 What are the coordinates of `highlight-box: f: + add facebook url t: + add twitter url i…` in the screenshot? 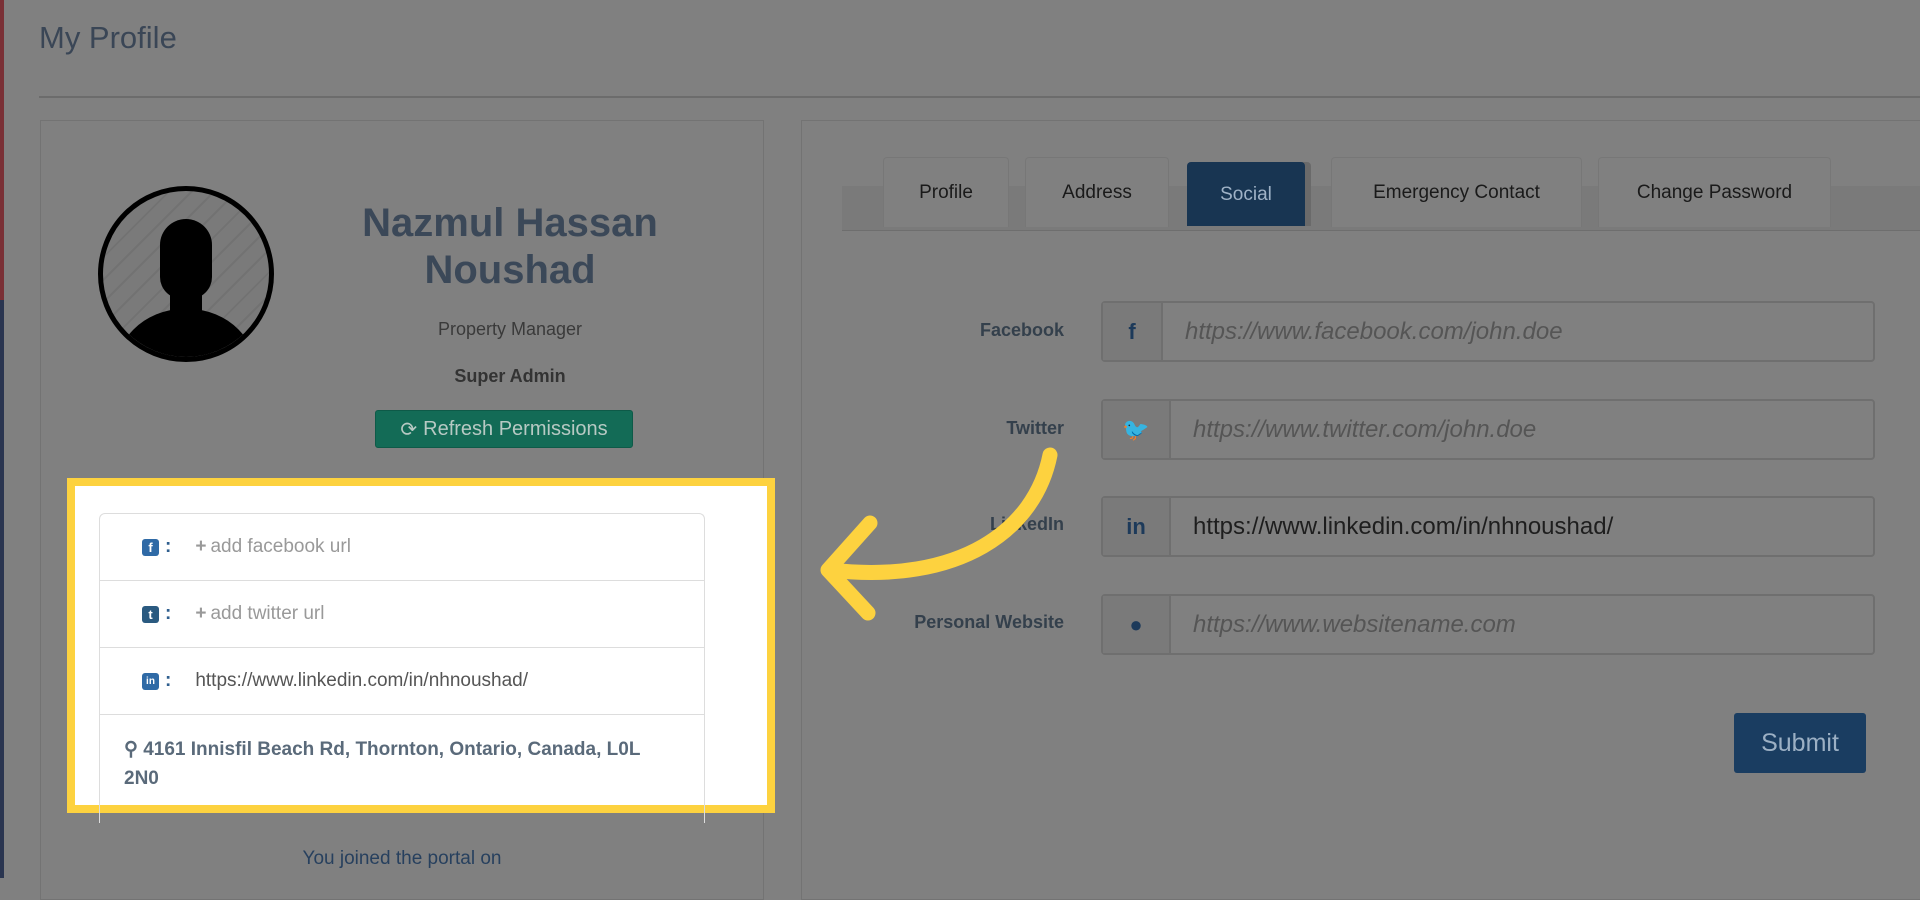 It's located at (421, 650).